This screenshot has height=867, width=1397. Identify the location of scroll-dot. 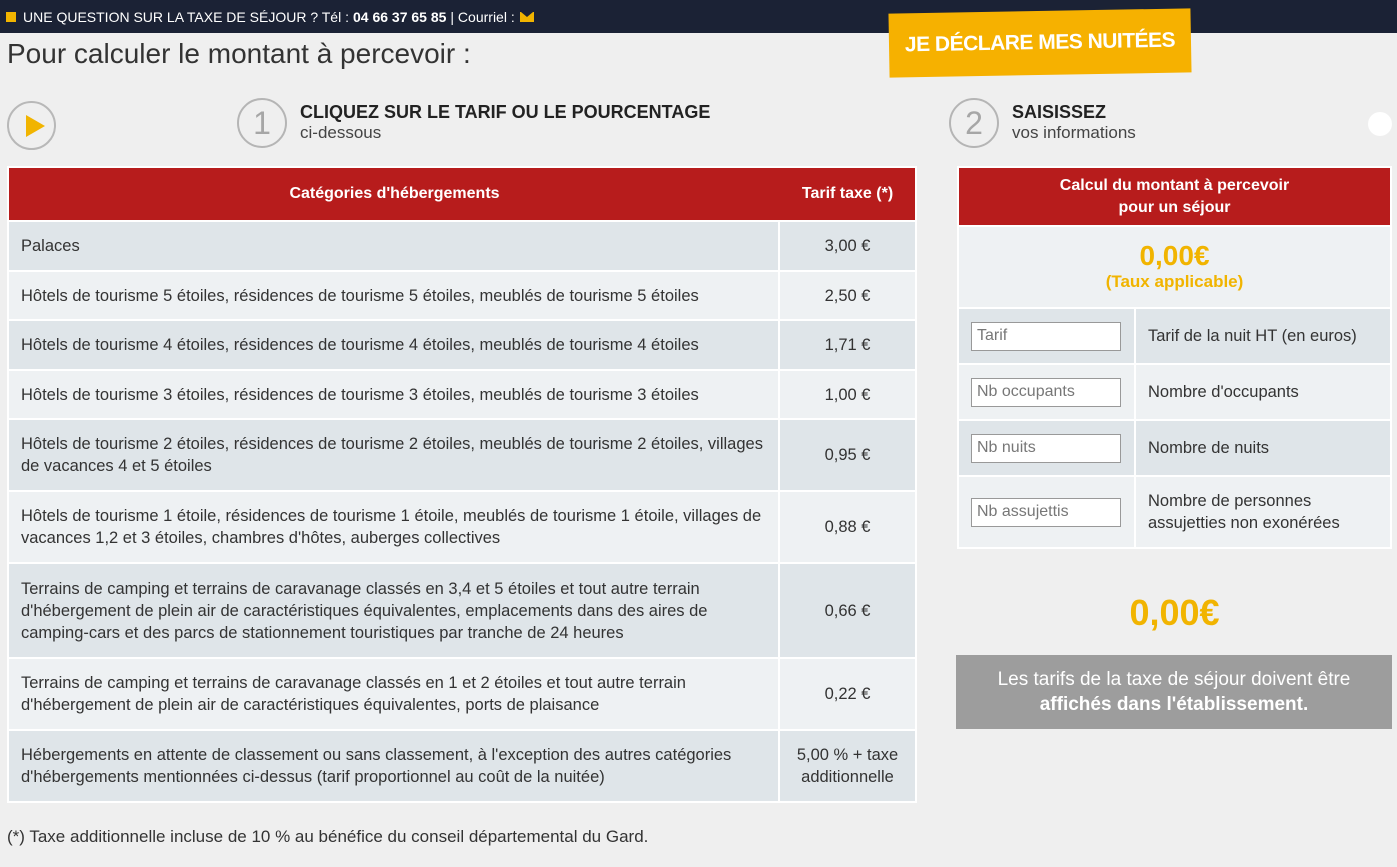
(1380, 124).